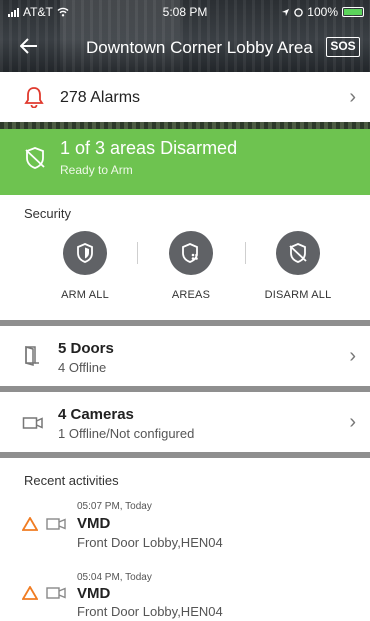  Describe the element at coordinates (298, 295) in the screenshot. I see `disarm-all-label: DISARM ALL` at that location.